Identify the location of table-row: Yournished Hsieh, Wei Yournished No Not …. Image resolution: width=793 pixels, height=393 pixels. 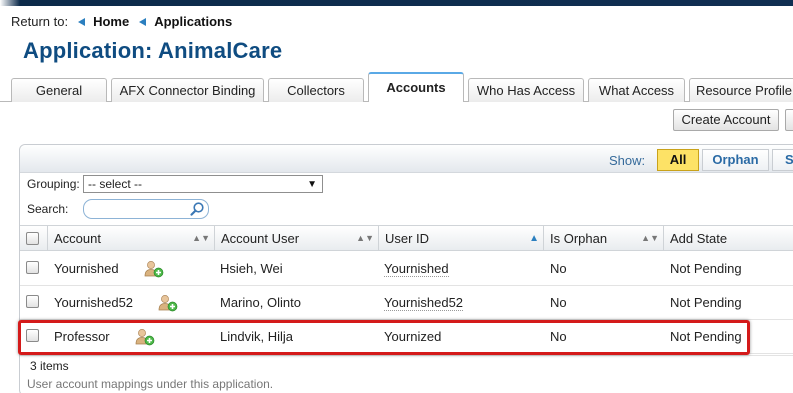
(406, 269).